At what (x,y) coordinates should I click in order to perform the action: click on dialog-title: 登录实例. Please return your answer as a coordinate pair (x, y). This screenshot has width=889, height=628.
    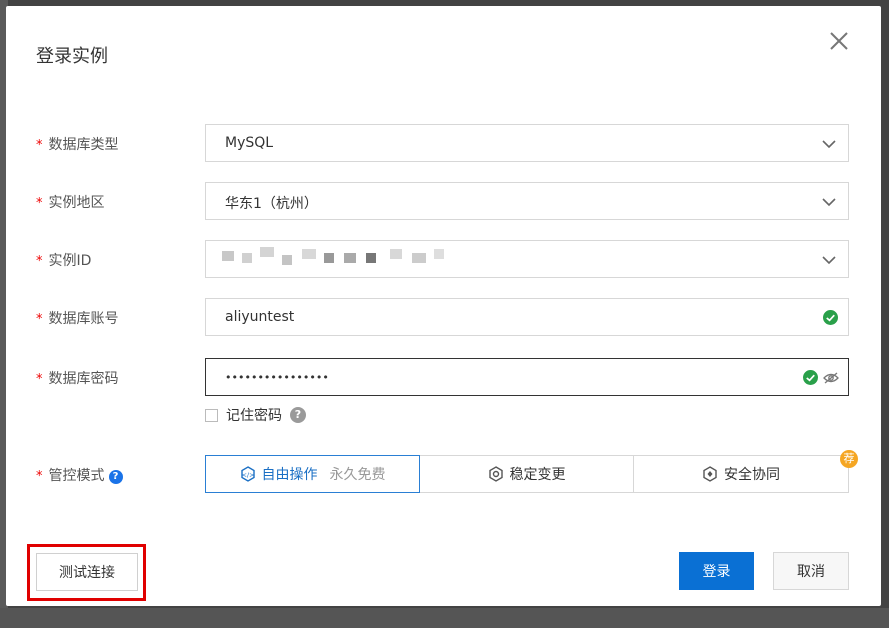
    Looking at the image, I should click on (72, 56).